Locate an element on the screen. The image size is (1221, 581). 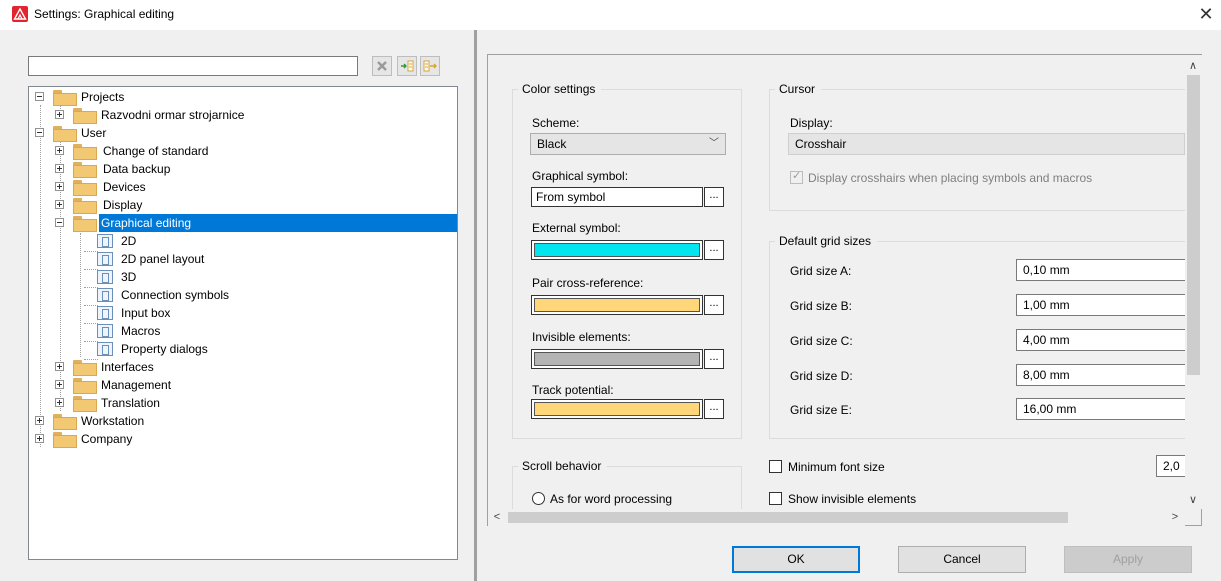
scroll-down-icon: ∨ is located at coordinates (1193, 500).